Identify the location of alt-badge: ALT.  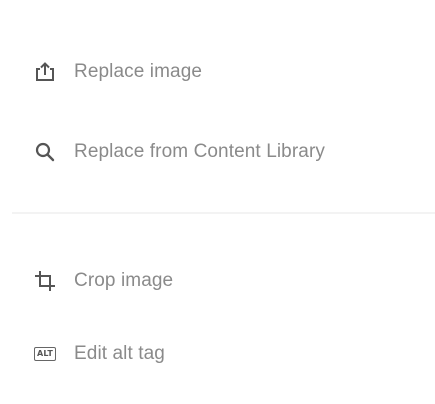
(45, 354).